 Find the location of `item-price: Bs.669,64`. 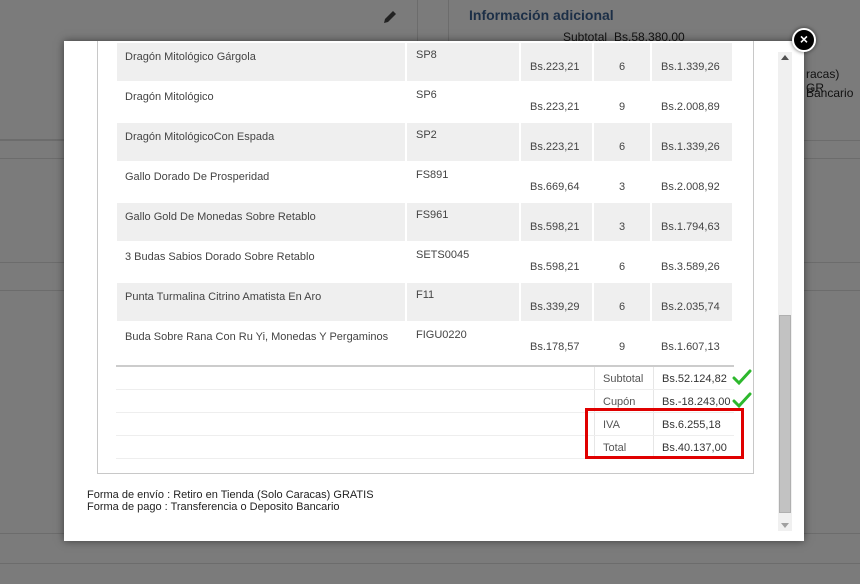

item-price: Bs.669,64 is located at coordinates (556, 182).